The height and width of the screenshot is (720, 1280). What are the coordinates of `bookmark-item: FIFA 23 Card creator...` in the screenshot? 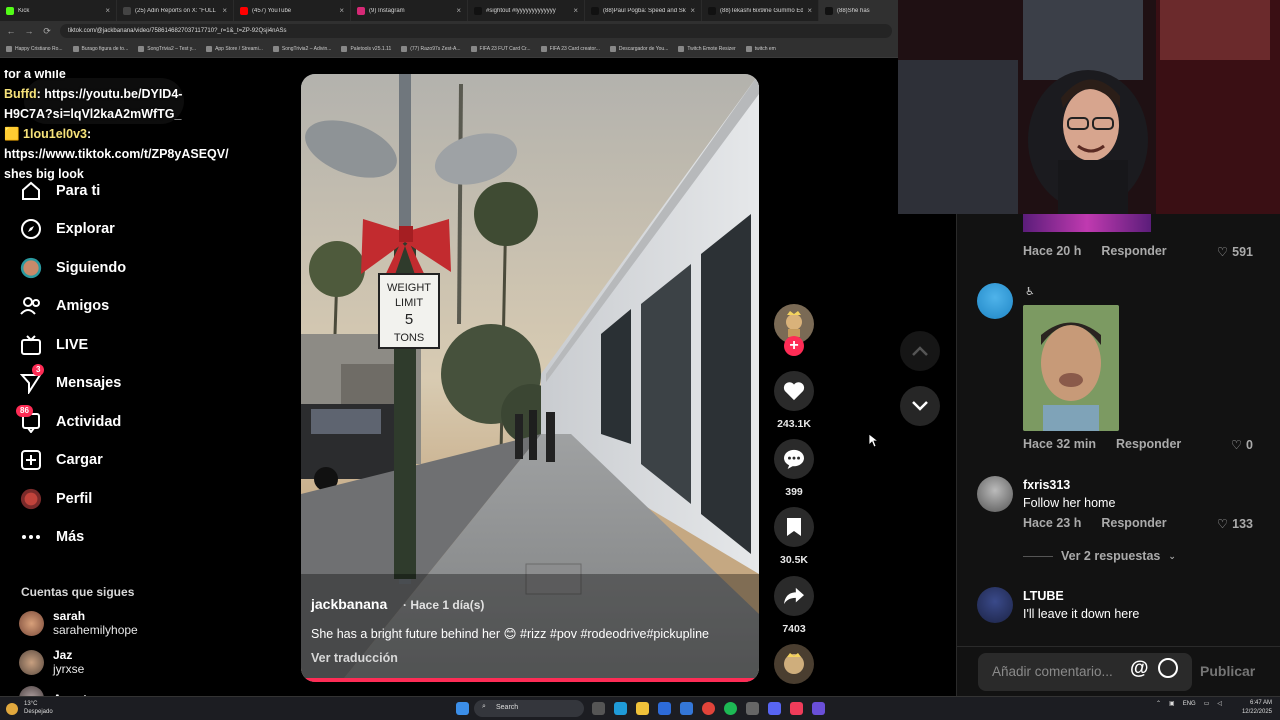 It's located at (570, 49).